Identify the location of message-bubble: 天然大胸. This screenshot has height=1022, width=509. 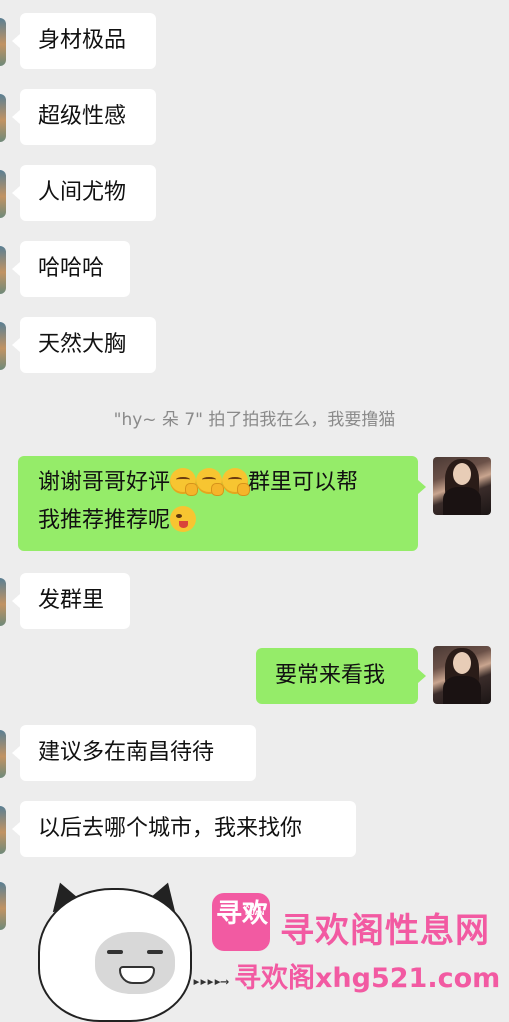
(88, 345).